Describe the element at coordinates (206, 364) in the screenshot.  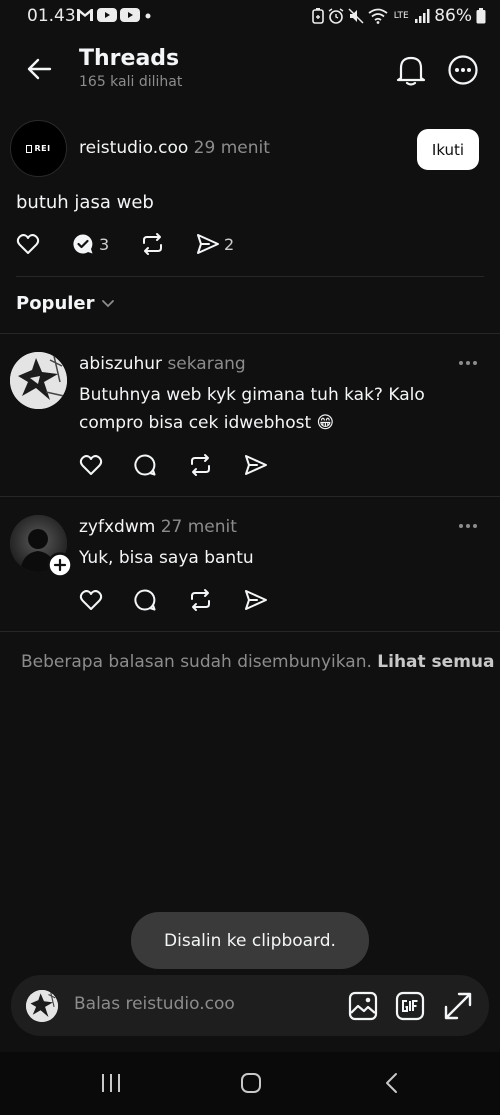
I see `reply-timestamp: sekarang` at that location.